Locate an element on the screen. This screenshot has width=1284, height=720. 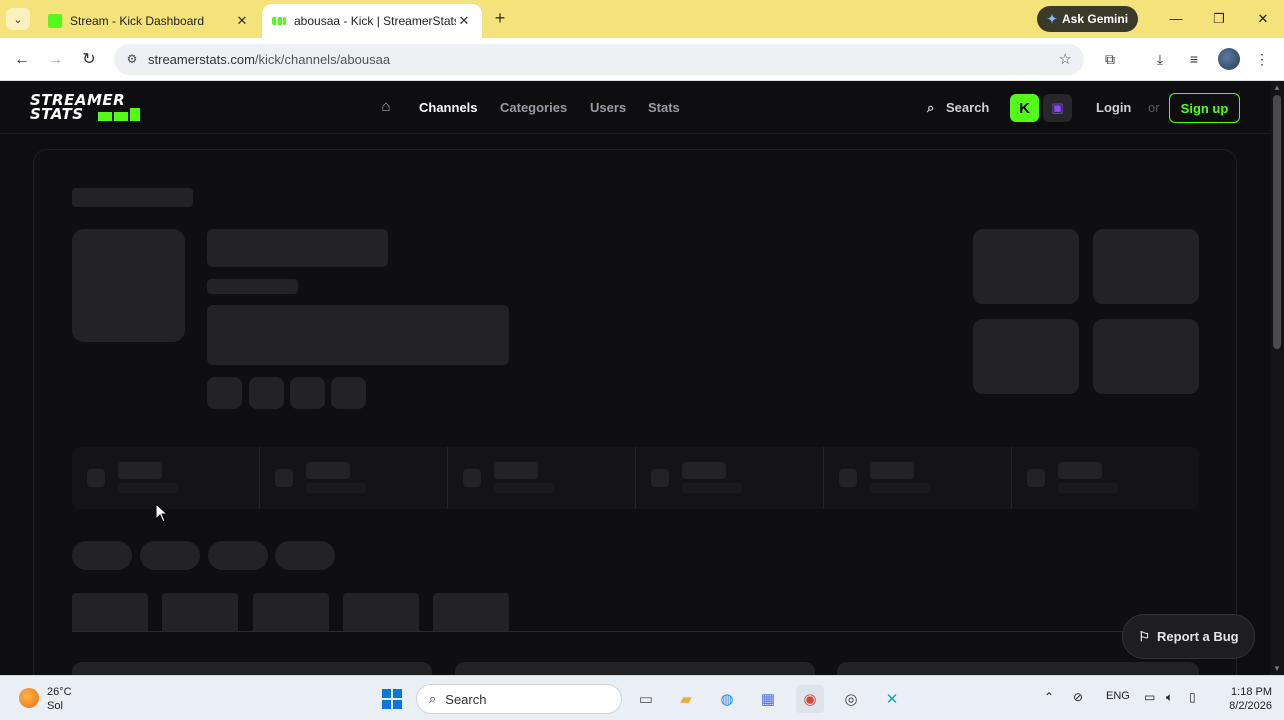
network-off-icon: ⊘ is located at coordinates (1078, 697).